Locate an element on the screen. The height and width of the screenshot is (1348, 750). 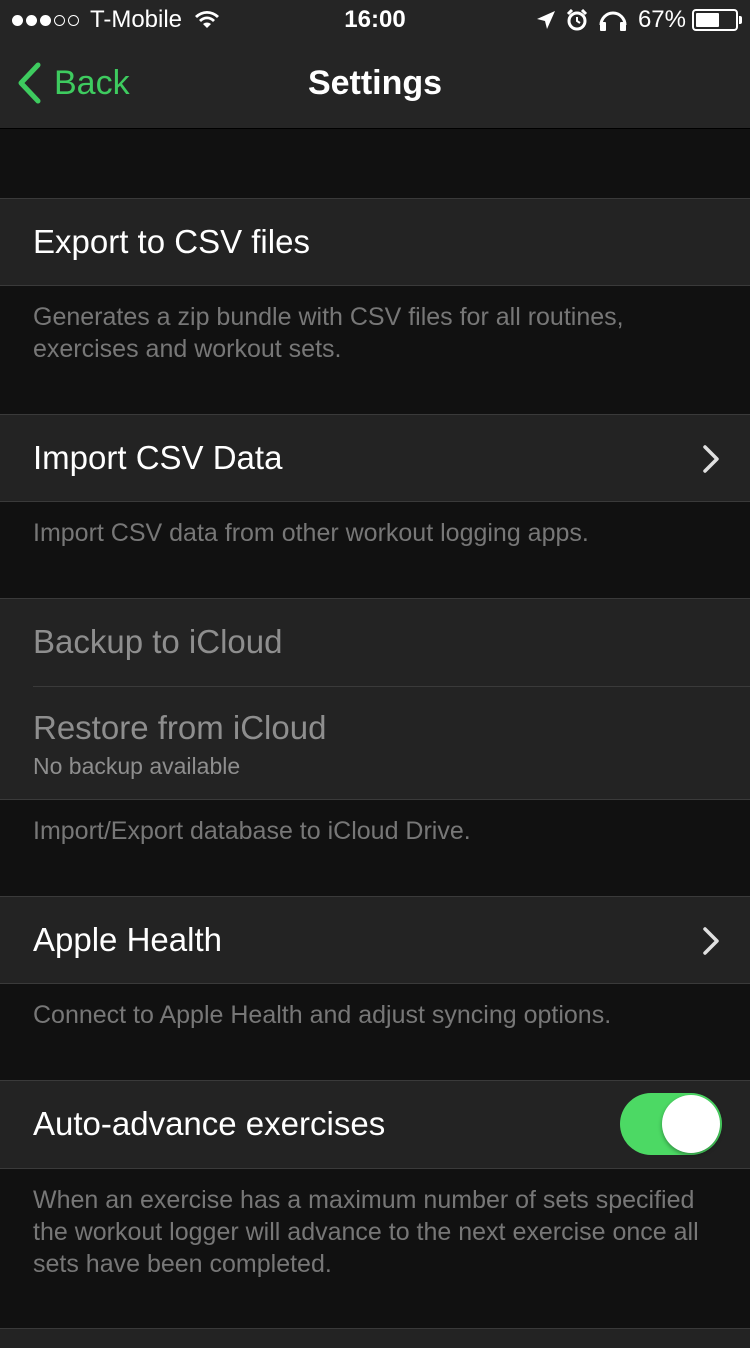
auto-advance-cell: Auto-advance exercises is located at coordinates (375, 1124).